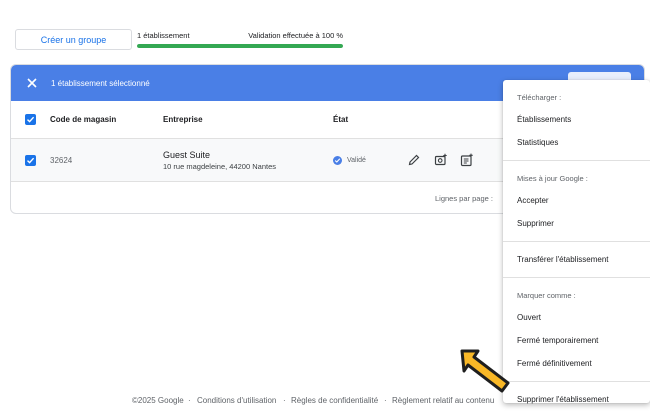  Describe the element at coordinates (443, 400) in the screenshot. I see `content-policy-link: Règlement relatif au contenu` at that location.